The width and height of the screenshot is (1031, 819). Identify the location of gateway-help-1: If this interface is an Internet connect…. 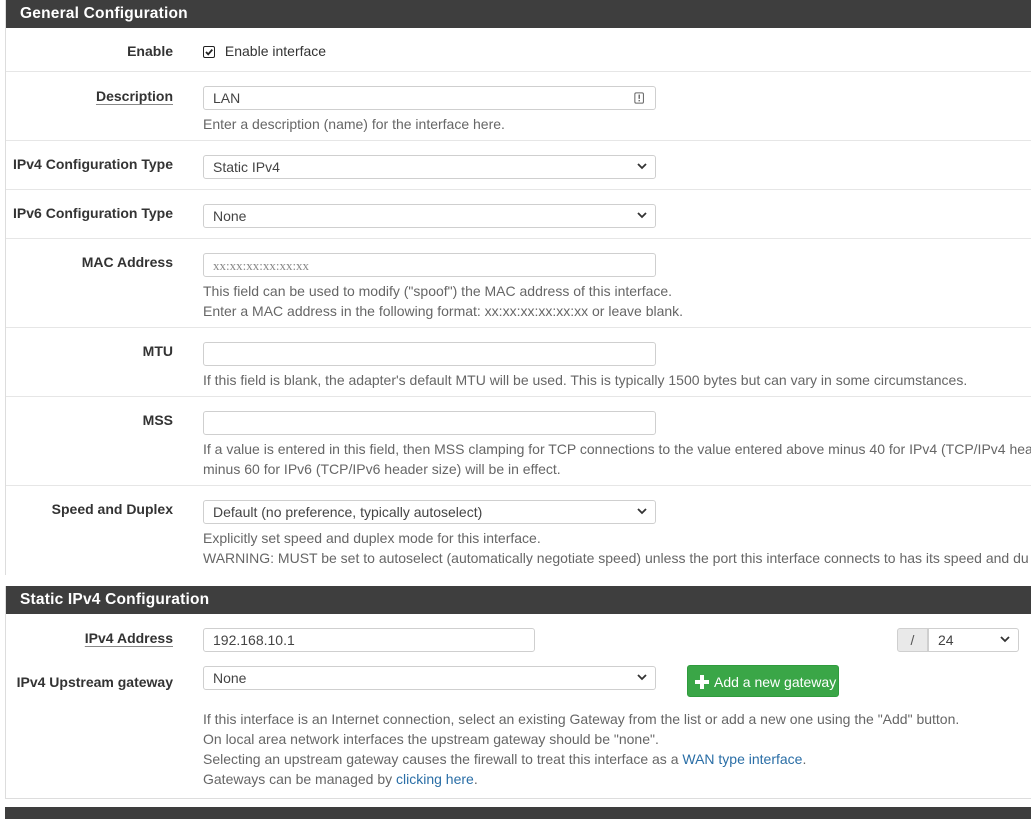
(581, 719).